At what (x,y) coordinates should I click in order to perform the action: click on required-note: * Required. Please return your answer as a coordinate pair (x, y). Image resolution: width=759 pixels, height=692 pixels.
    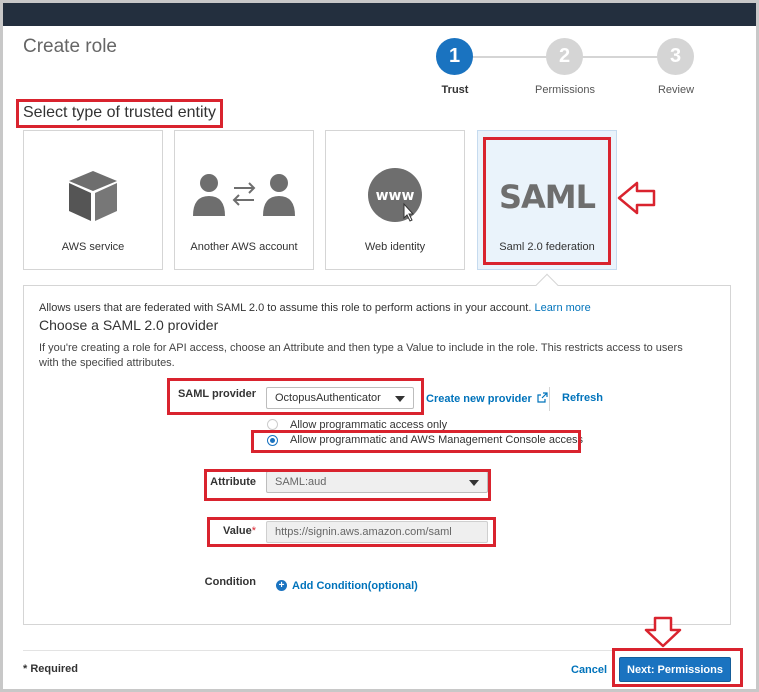
    Looking at the image, I should click on (51, 669).